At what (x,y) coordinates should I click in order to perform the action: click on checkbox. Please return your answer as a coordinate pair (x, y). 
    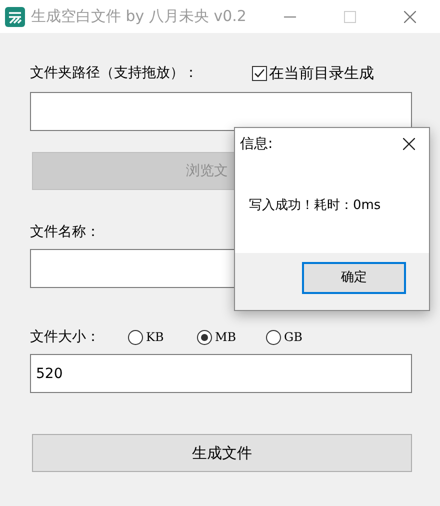
    Looking at the image, I should click on (259, 73).